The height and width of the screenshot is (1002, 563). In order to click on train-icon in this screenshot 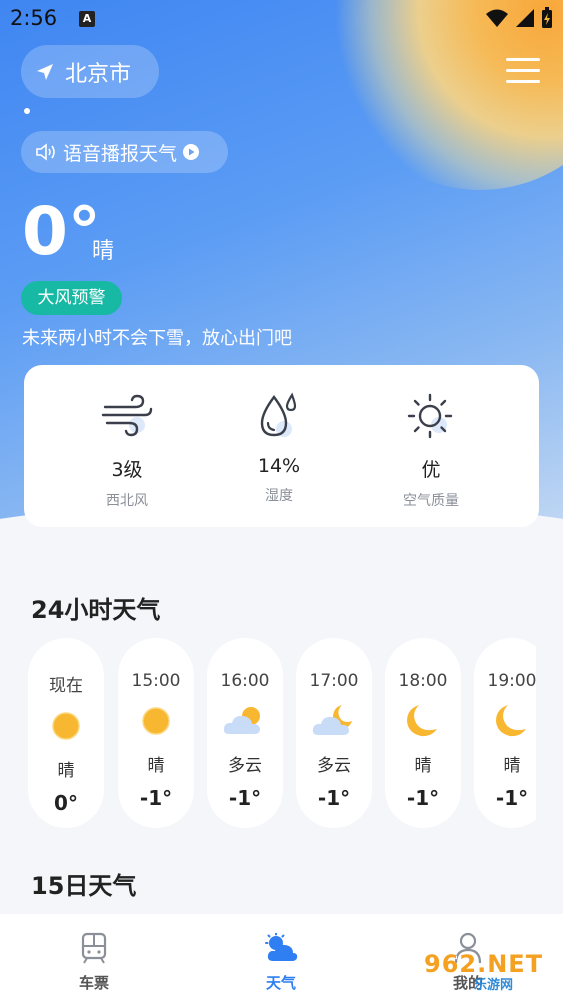, I will do `click(94, 948)`.